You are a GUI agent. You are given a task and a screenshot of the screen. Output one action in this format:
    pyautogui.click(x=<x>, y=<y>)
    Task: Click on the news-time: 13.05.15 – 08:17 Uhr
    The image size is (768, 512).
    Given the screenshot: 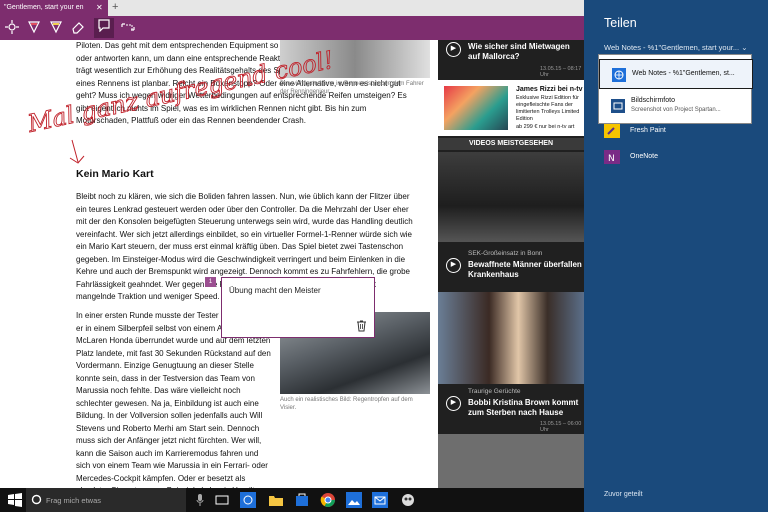 What is the action you would take?
    pyautogui.click(x=561, y=72)
    